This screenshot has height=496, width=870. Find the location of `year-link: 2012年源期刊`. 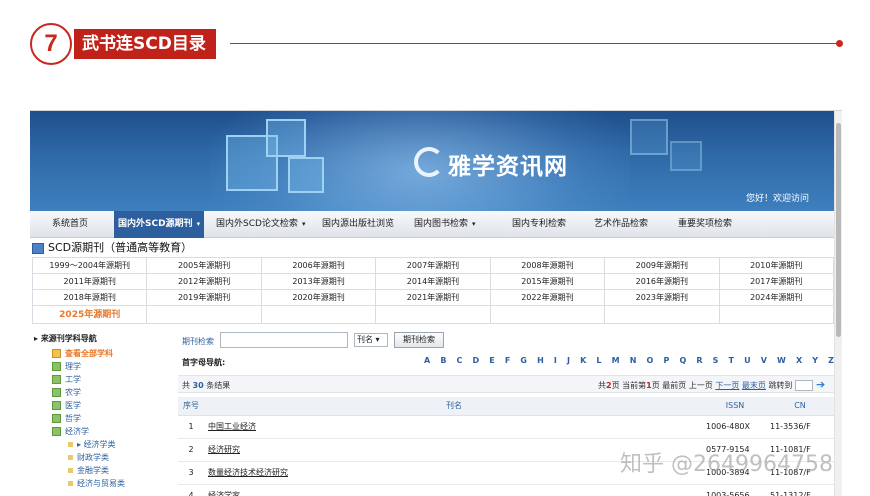

year-link: 2012年源期刊 is located at coordinates (204, 281).